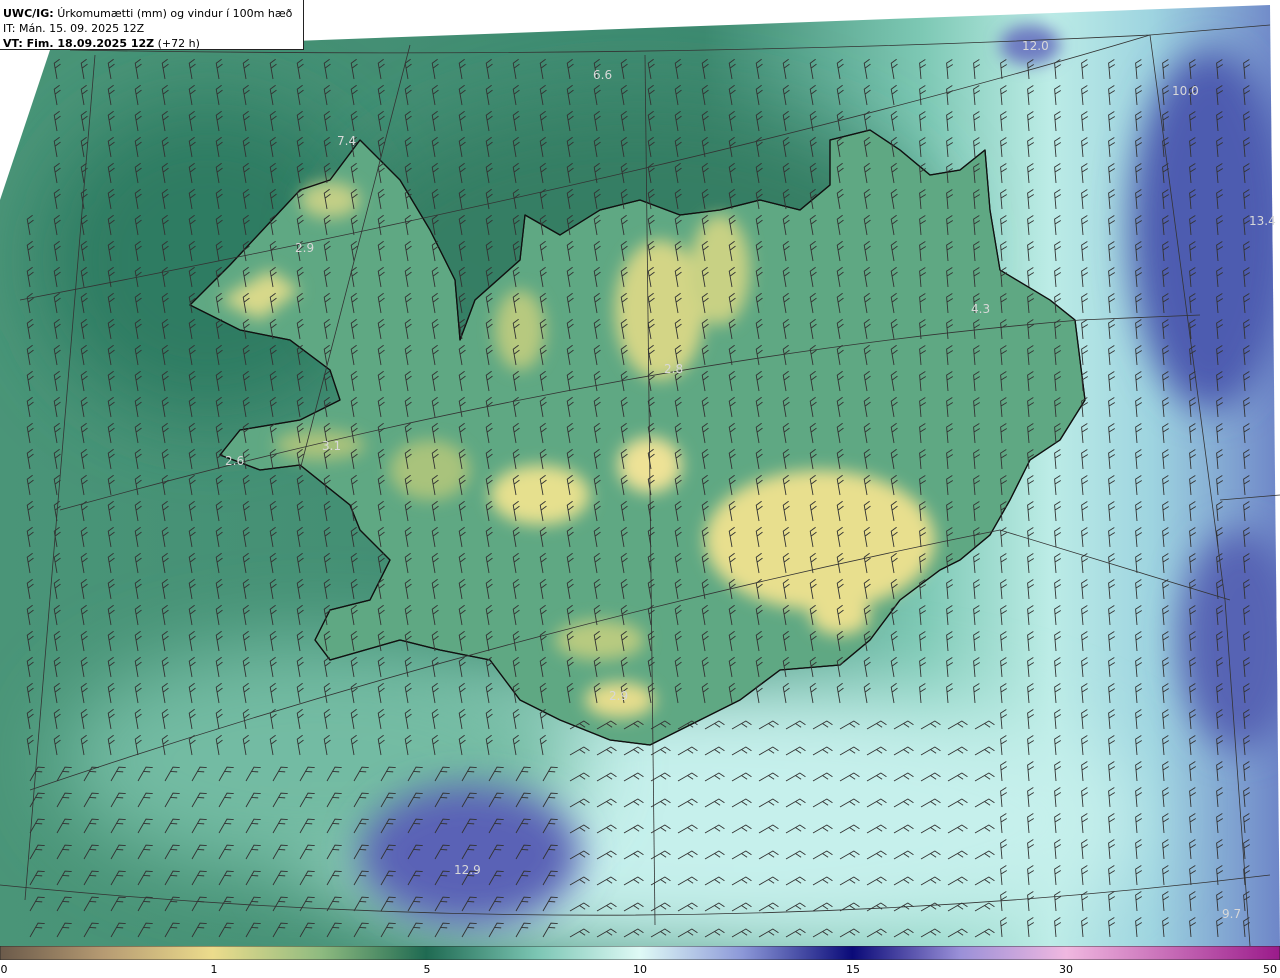 Image resolution: width=1280 pixels, height=978 pixels. I want to click on colorbar-tick: 1, so click(214, 969).